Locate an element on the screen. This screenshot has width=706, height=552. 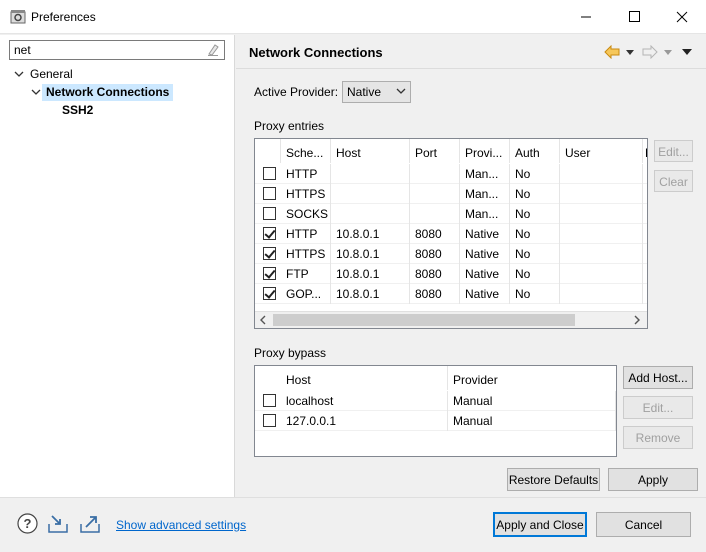
table-row: HTTP 10.8.0.1 8080 Native No is located at coordinates (451, 234).